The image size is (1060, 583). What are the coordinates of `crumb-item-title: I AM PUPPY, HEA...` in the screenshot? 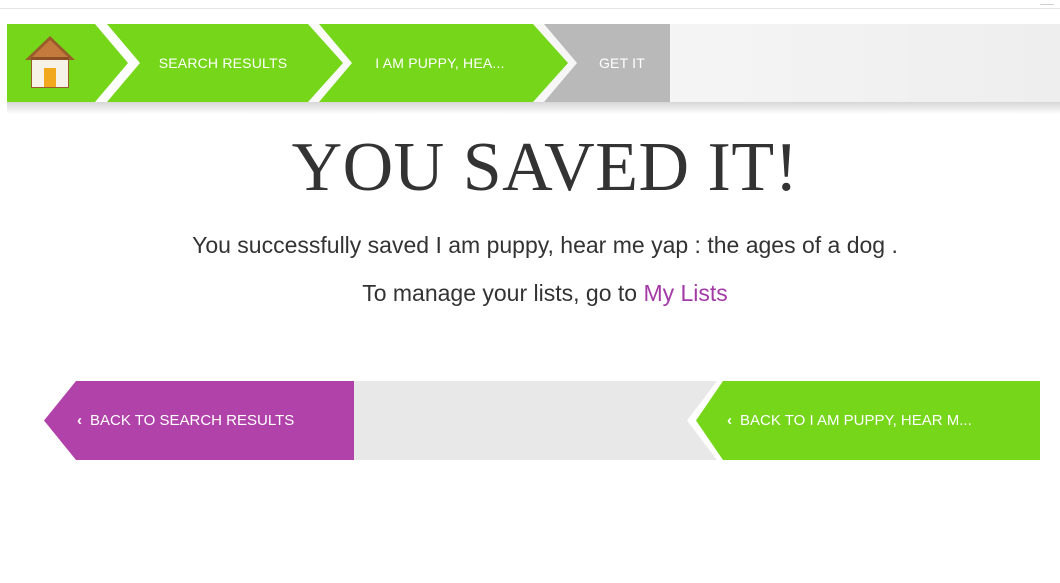 It's located at (440, 63).